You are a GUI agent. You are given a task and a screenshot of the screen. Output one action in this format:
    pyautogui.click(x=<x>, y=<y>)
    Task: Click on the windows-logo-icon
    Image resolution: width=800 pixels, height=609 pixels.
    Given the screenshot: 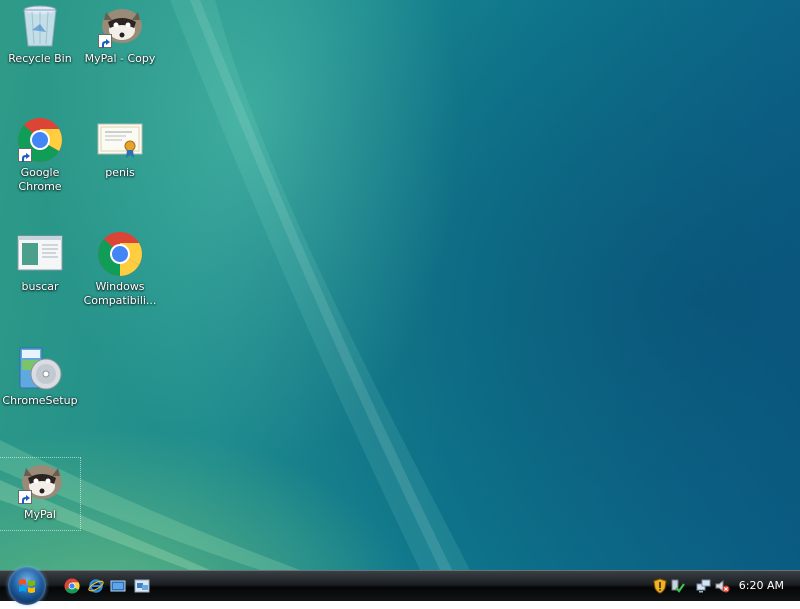 What is the action you would take?
    pyautogui.click(x=27, y=586)
    